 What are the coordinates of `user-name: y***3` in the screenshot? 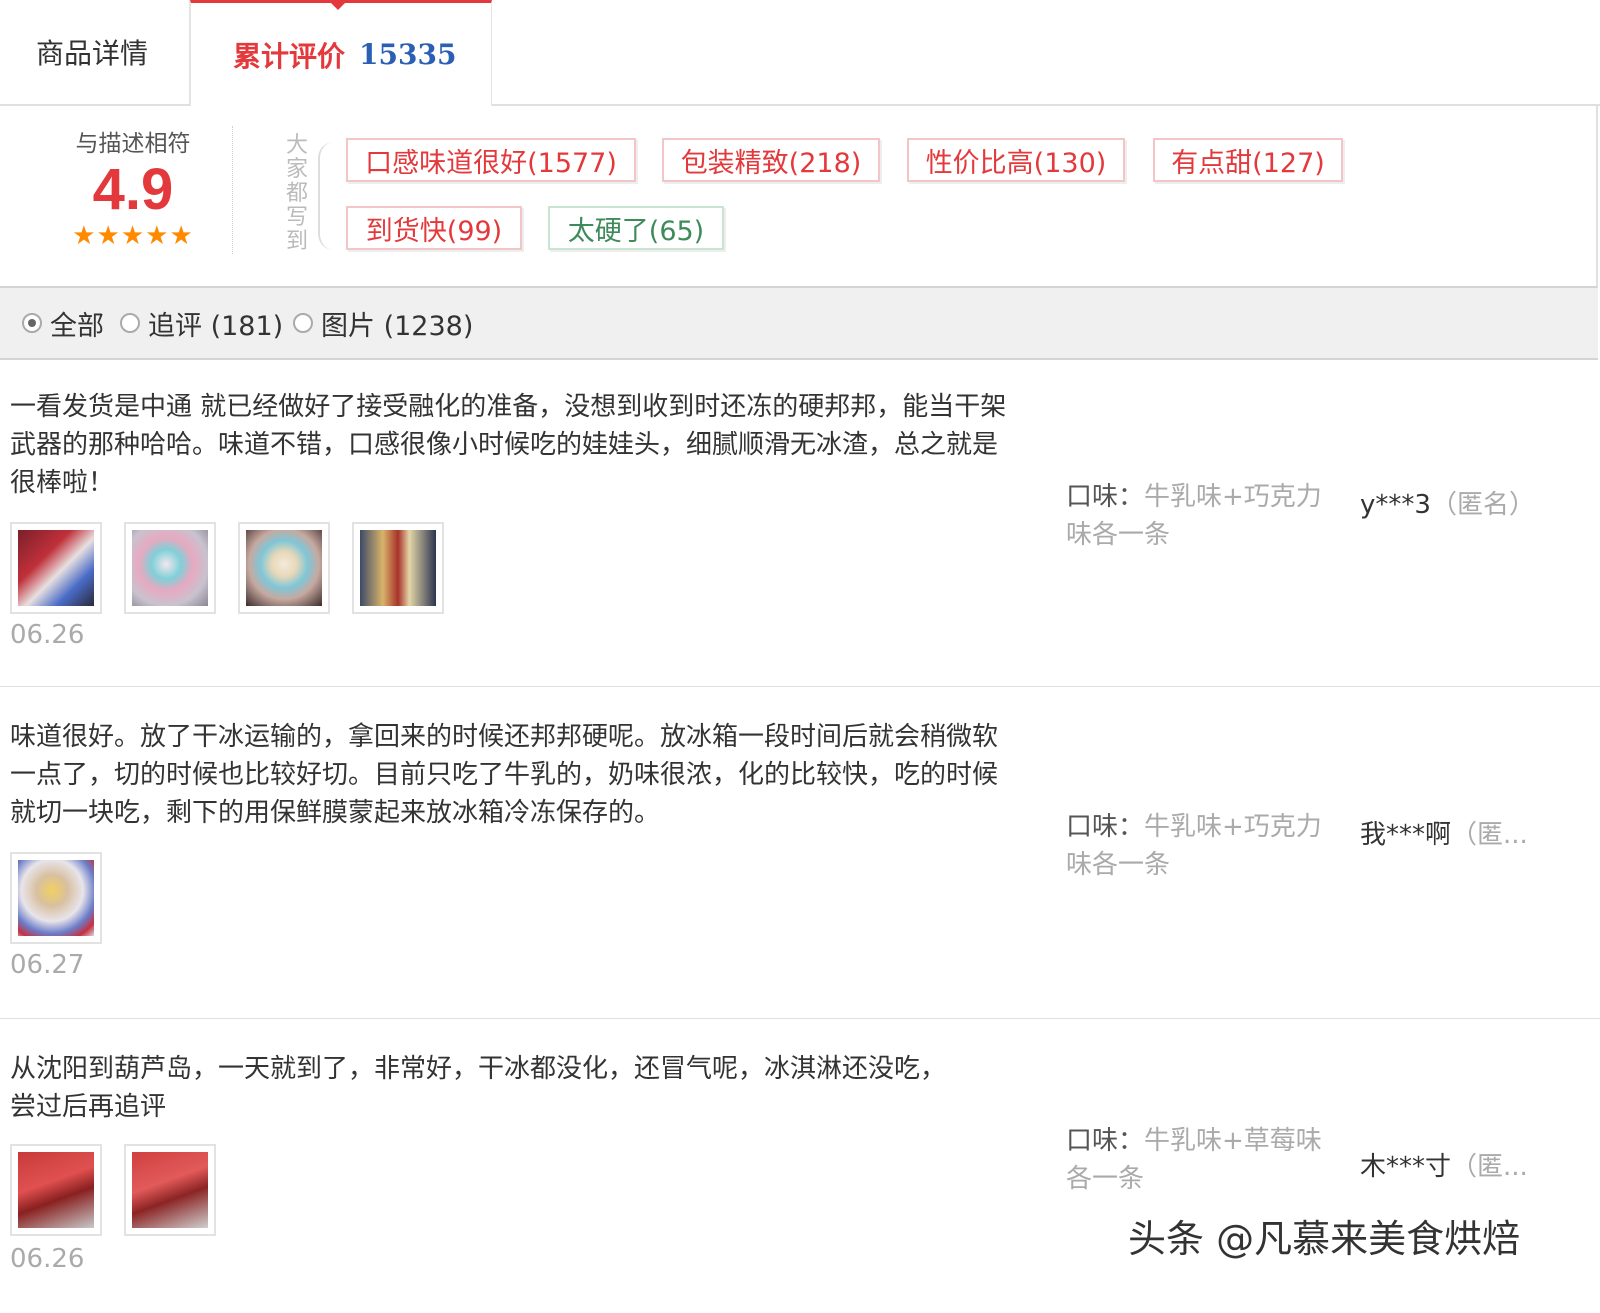 It's located at (1395, 505).